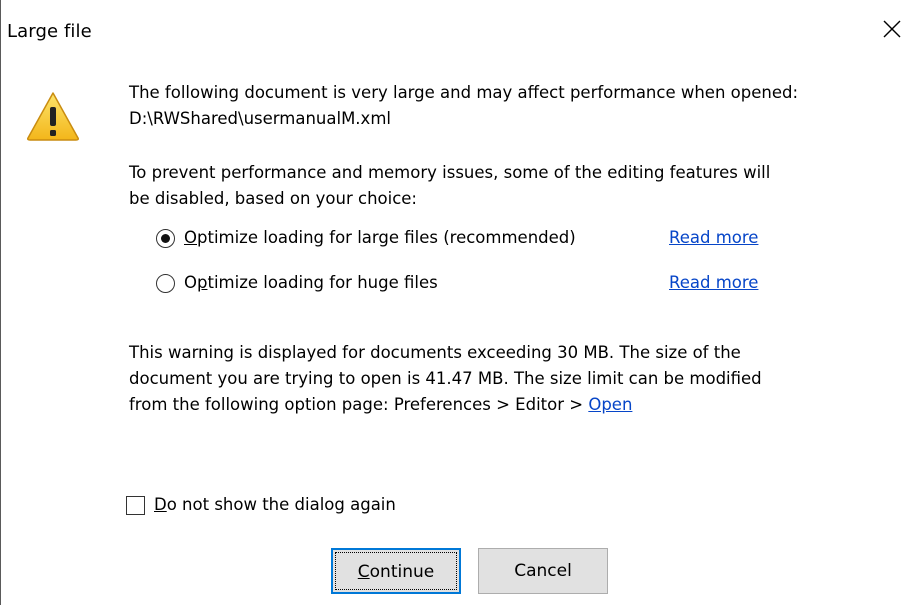 The height and width of the screenshot is (605, 910). I want to click on close-button, so click(892, 31).